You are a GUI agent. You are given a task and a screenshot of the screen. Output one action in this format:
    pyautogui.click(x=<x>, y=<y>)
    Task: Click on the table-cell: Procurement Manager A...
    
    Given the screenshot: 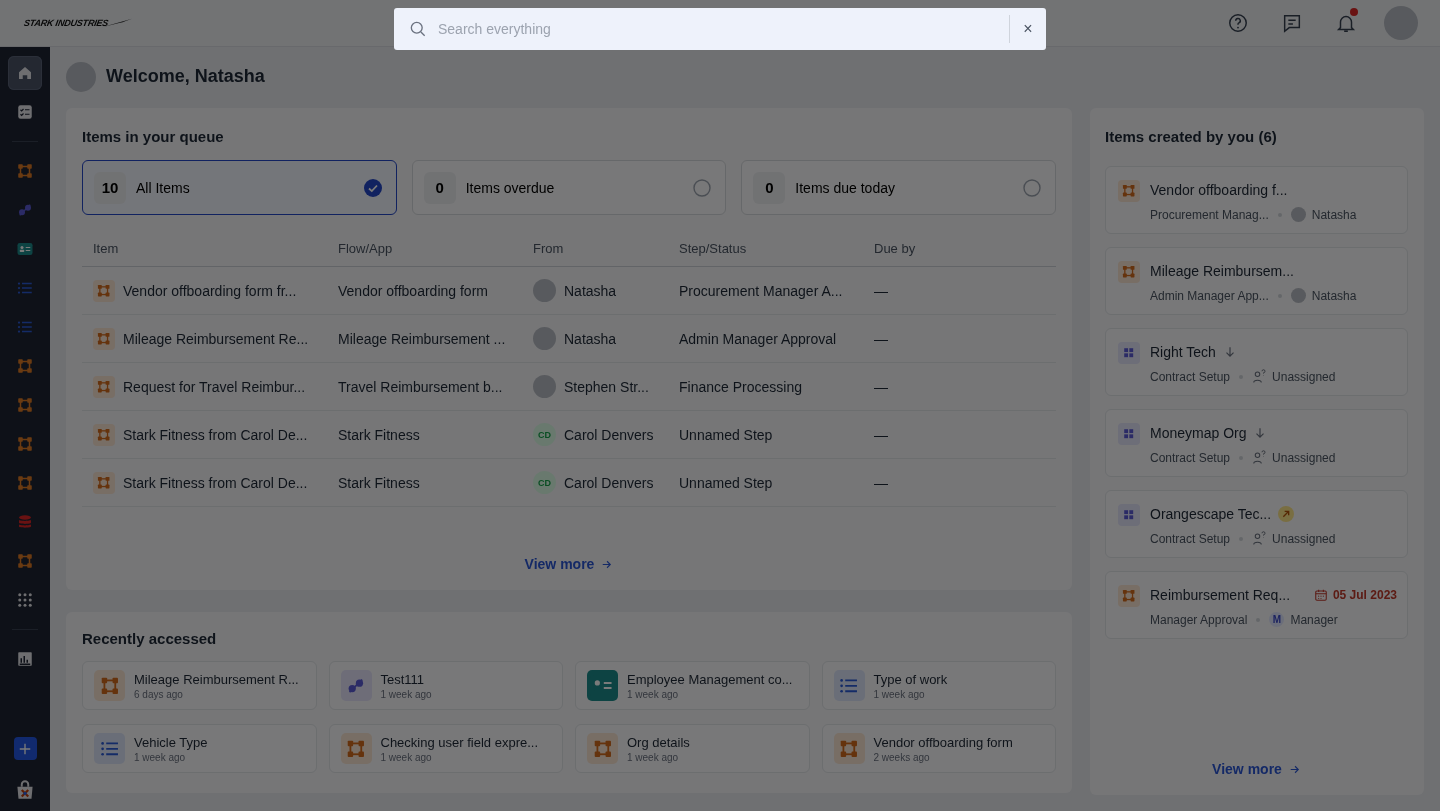 What is the action you would take?
    pyautogui.click(x=761, y=290)
    